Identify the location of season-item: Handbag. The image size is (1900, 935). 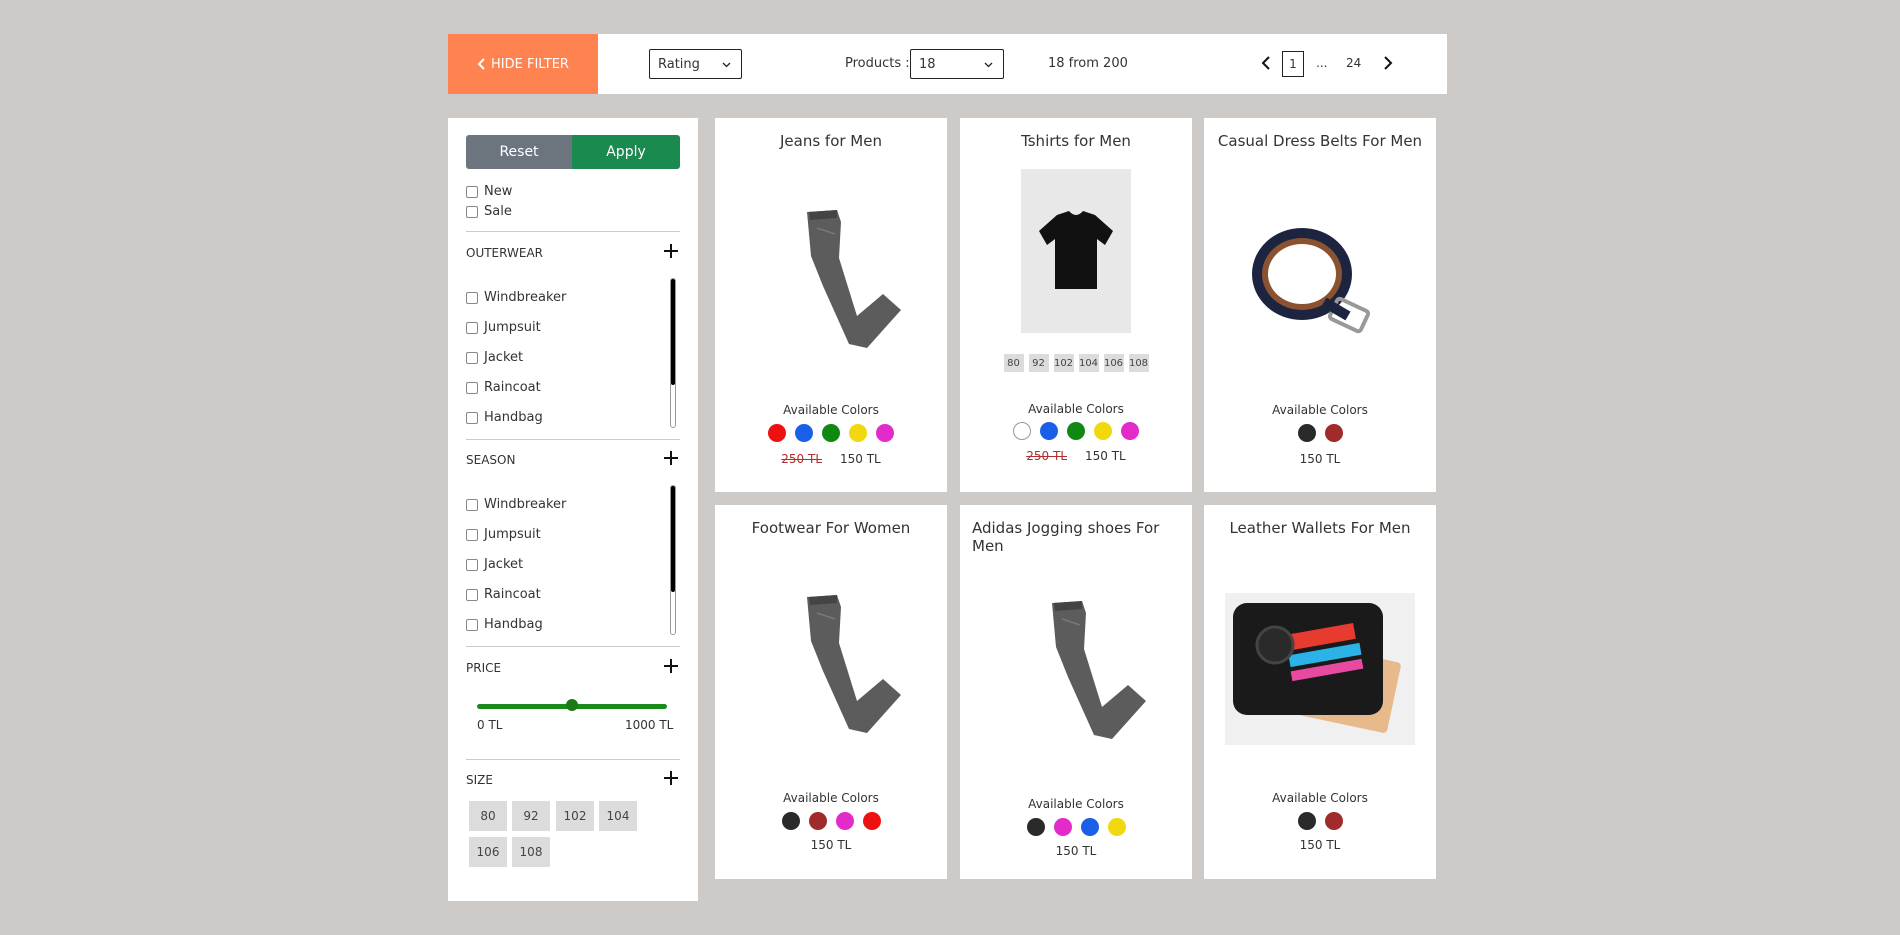
(504, 624).